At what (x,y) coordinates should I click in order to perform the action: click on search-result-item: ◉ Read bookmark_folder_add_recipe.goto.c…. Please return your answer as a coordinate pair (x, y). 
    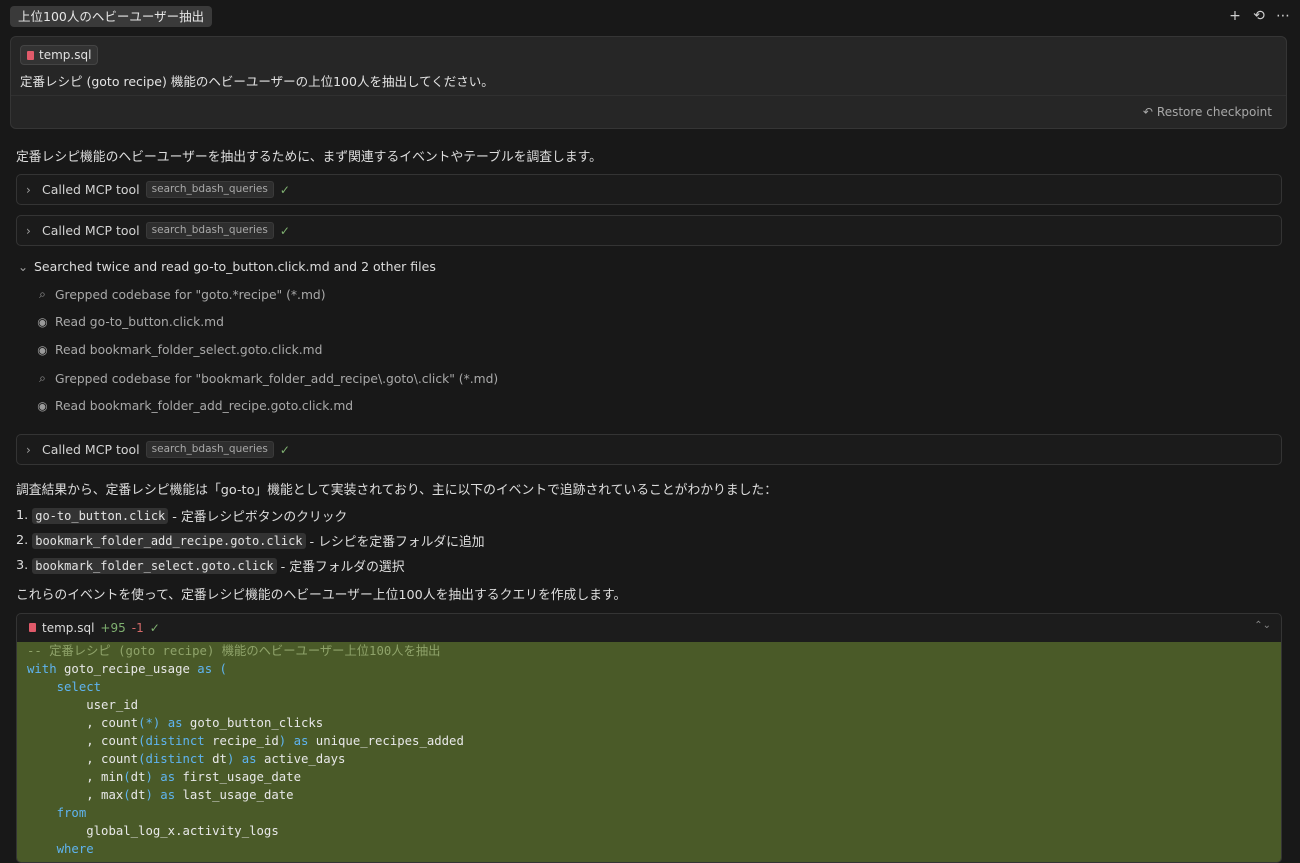
    Looking at the image, I should click on (194, 406).